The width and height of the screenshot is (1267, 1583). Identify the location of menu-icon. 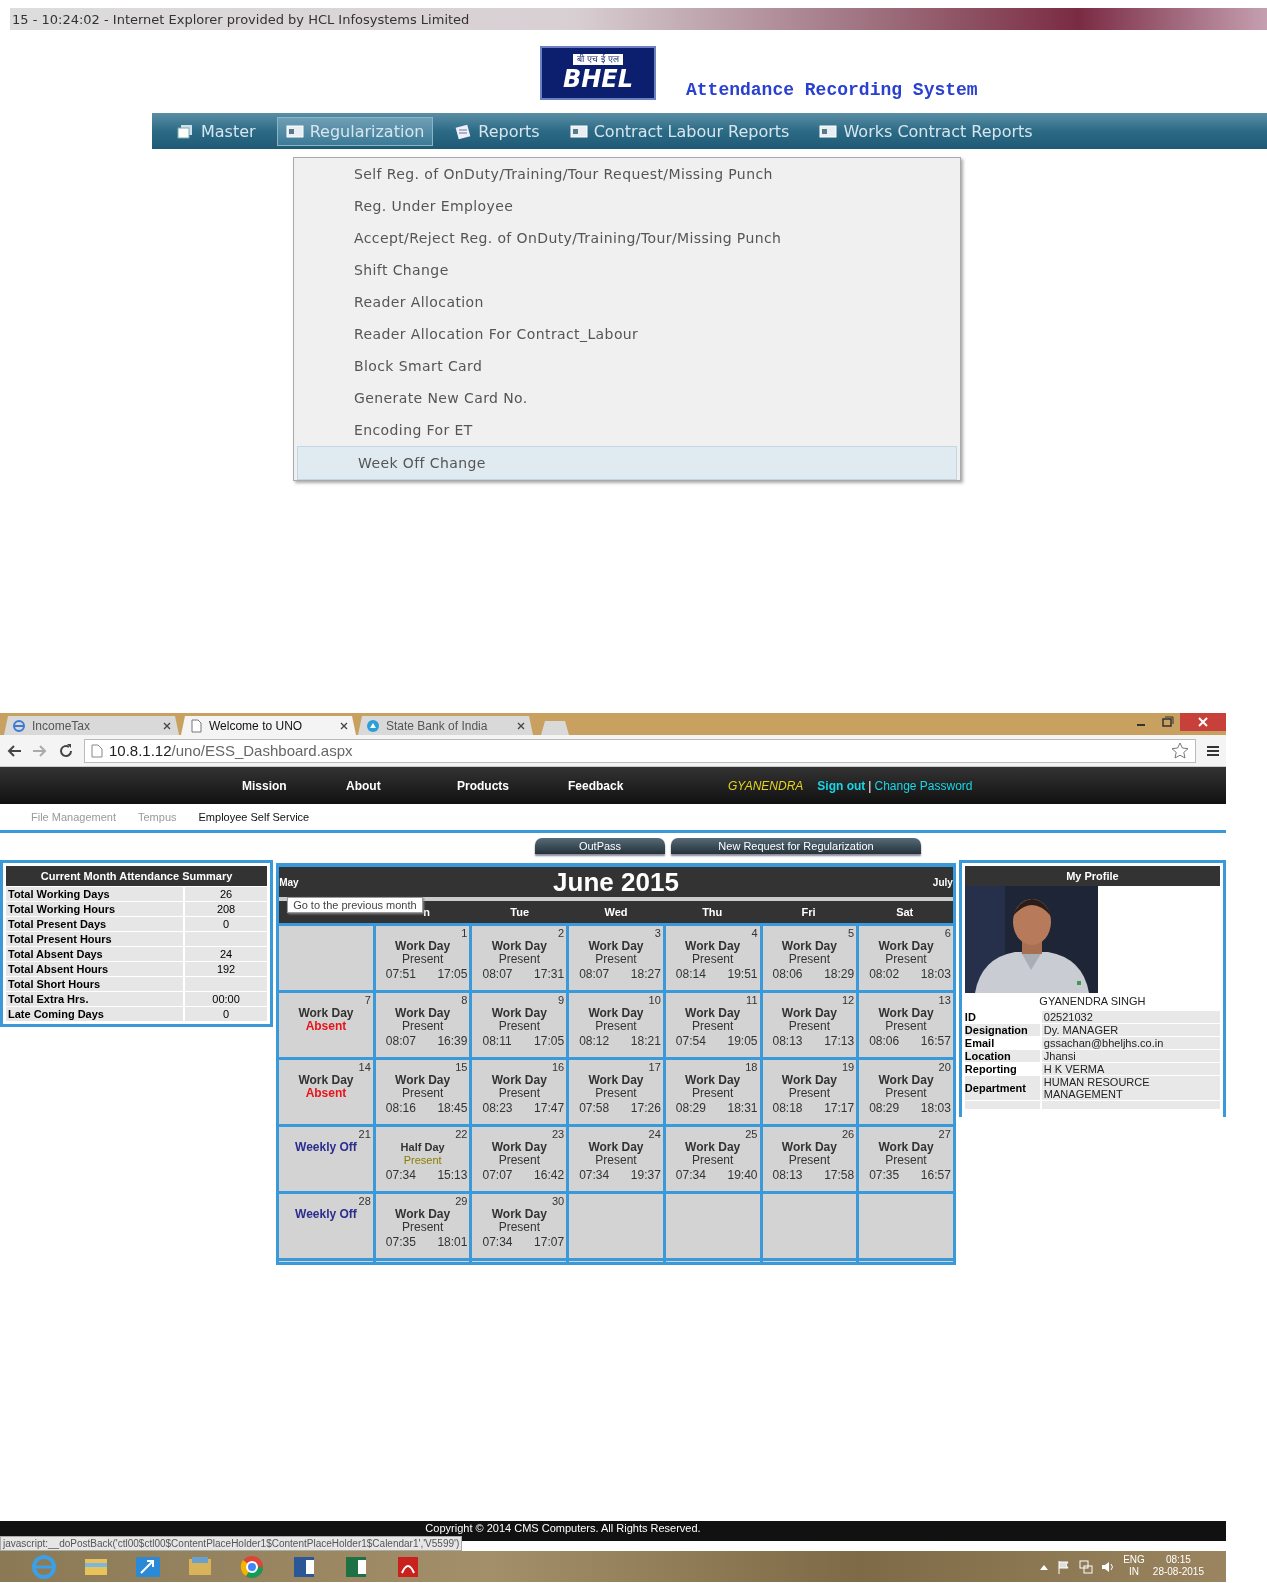
(1213, 750).